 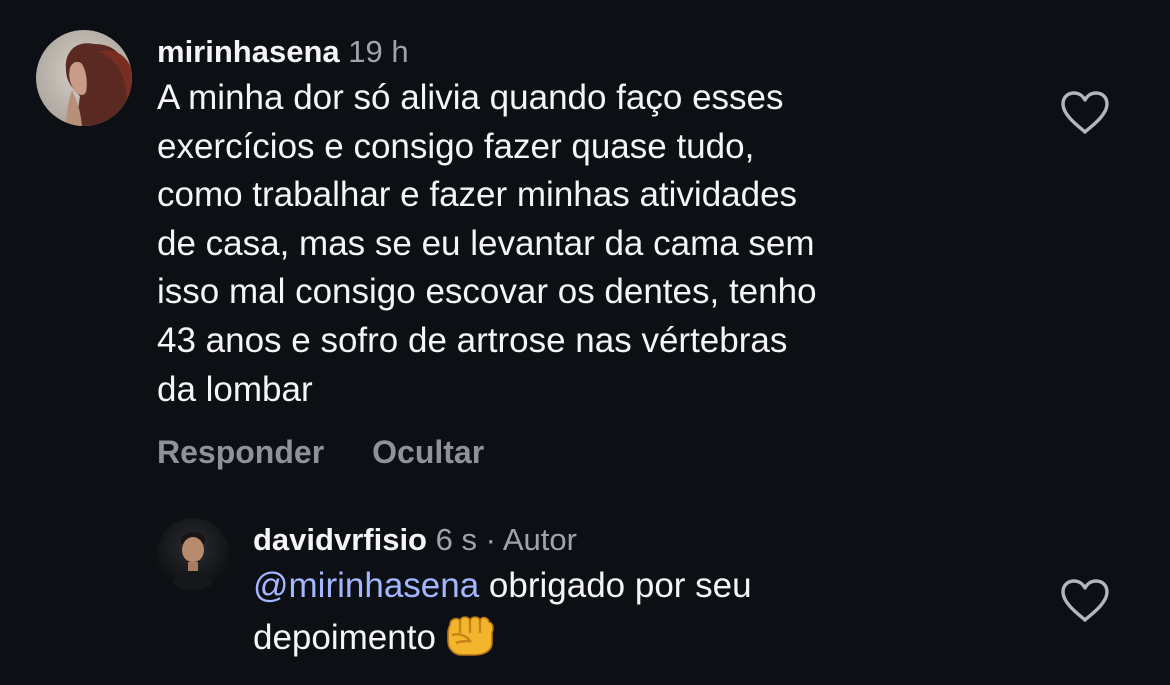 I want to click on author-badge: Autor, so click(x=539, y=539).